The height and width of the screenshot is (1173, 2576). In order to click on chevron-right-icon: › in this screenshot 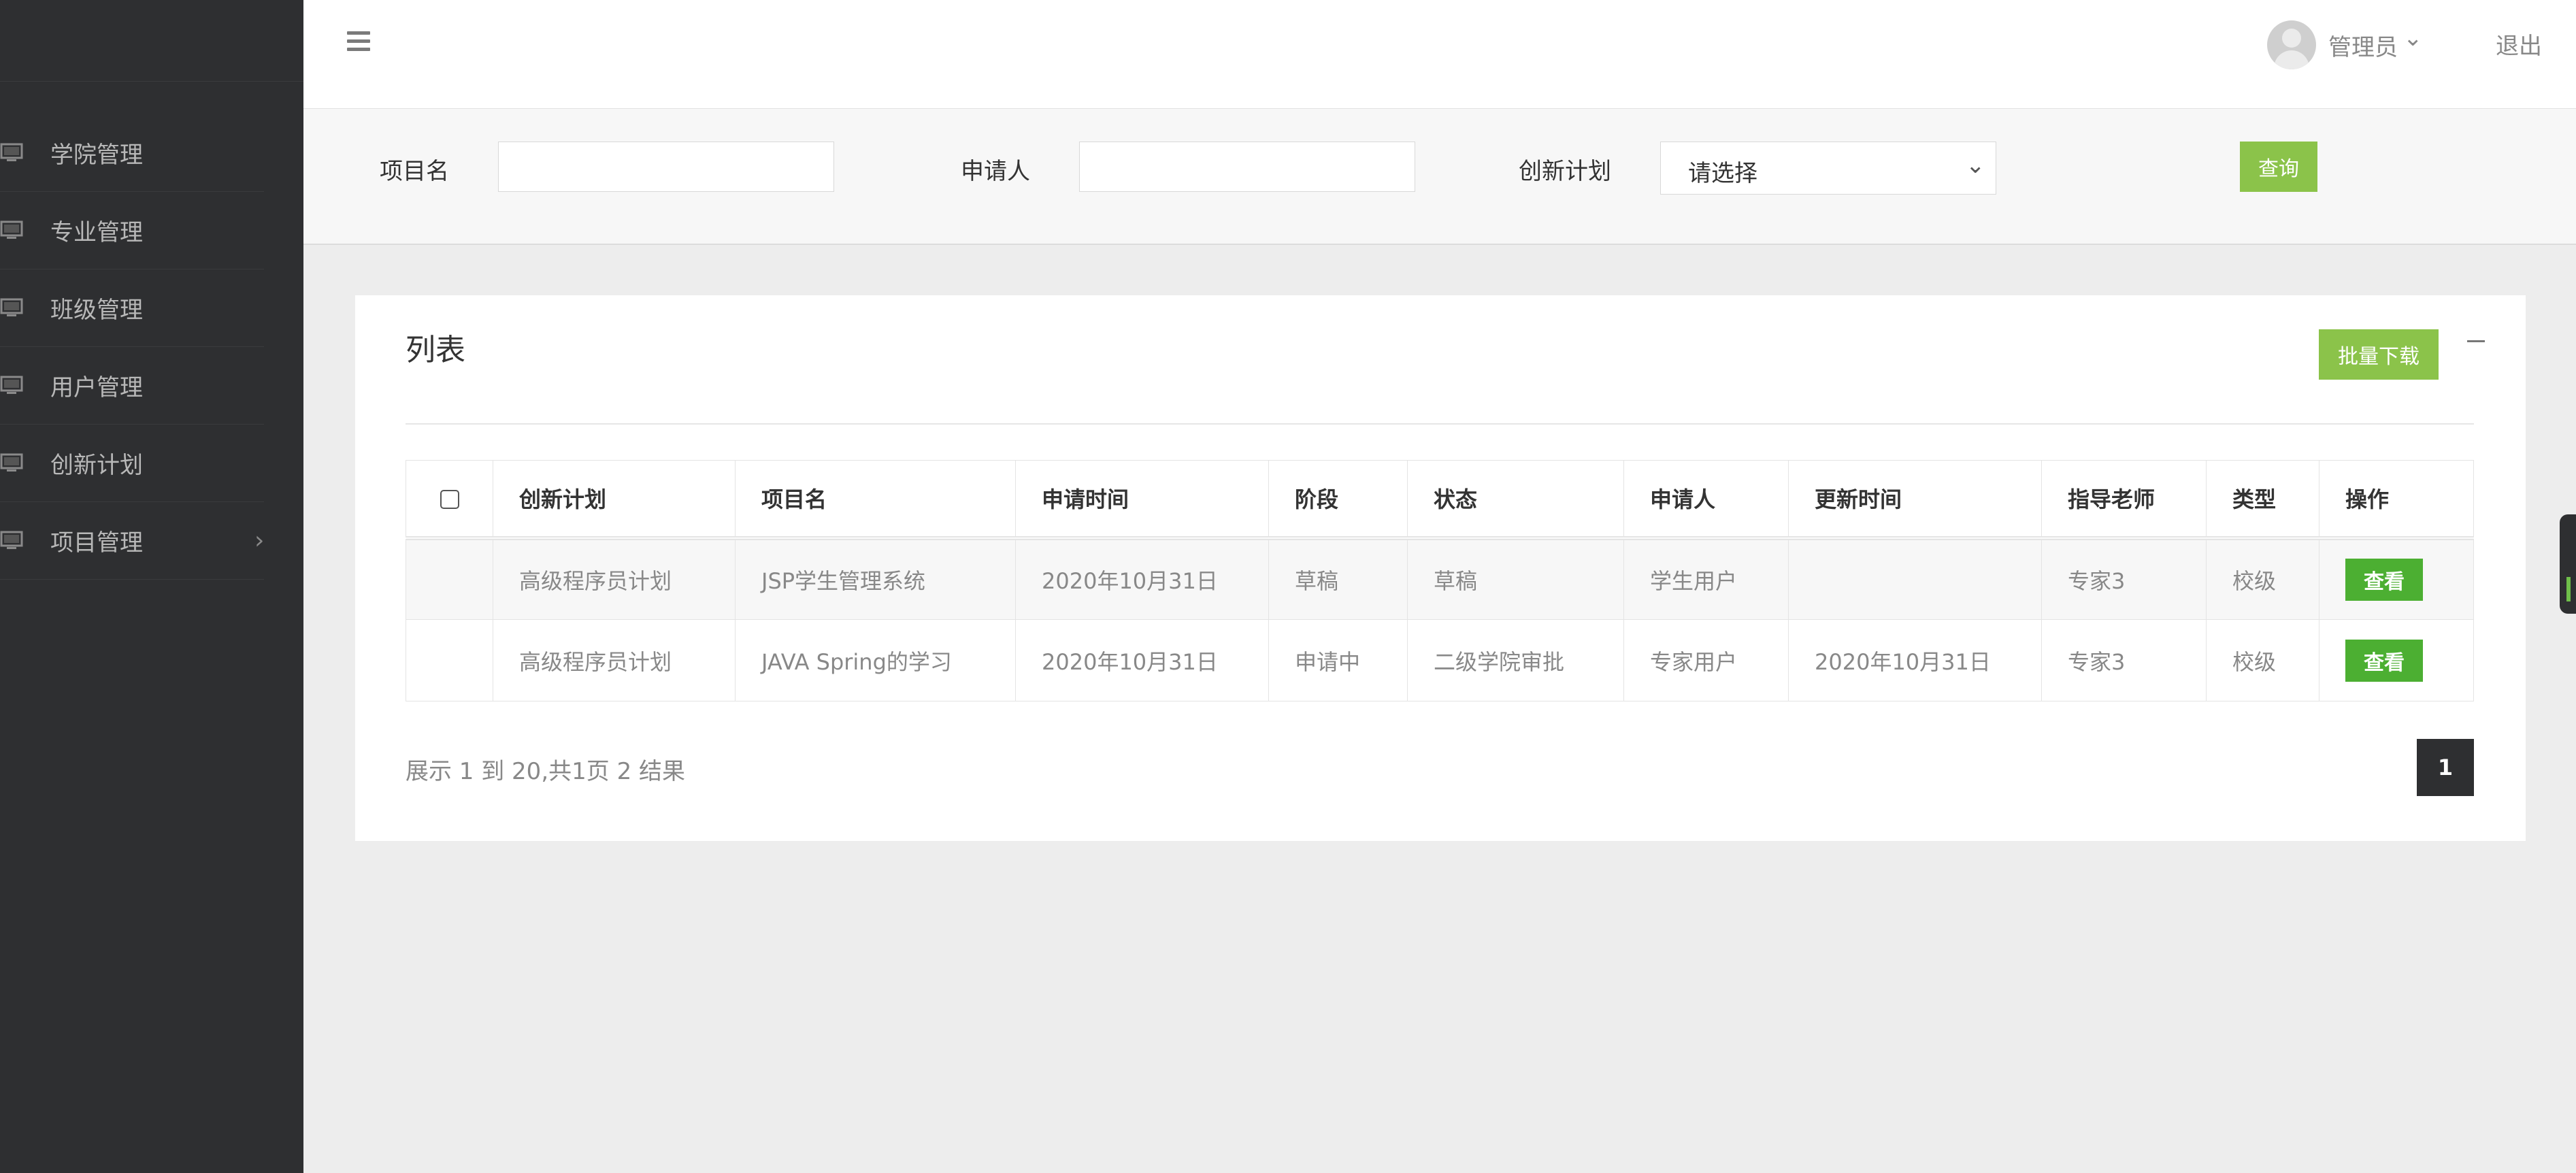, I will do `click(260, 541)`.